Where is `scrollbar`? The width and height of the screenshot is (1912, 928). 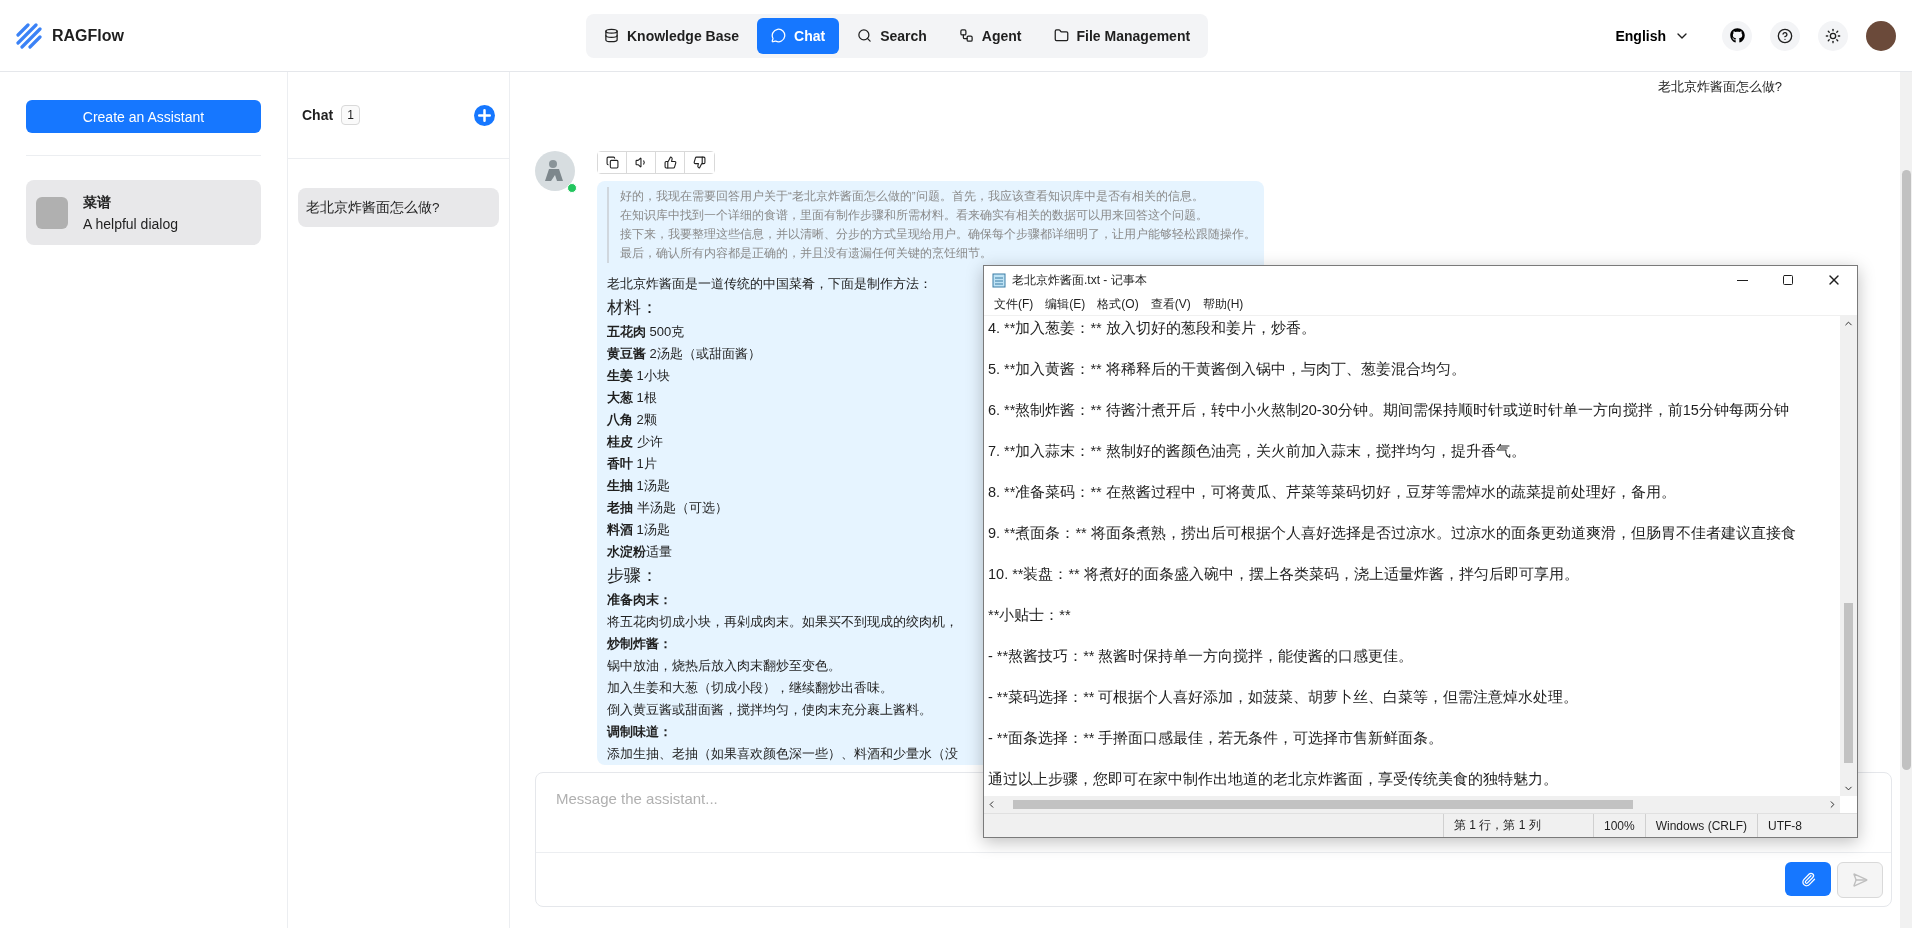 scrollbar is located at coordinates (1906, 500).